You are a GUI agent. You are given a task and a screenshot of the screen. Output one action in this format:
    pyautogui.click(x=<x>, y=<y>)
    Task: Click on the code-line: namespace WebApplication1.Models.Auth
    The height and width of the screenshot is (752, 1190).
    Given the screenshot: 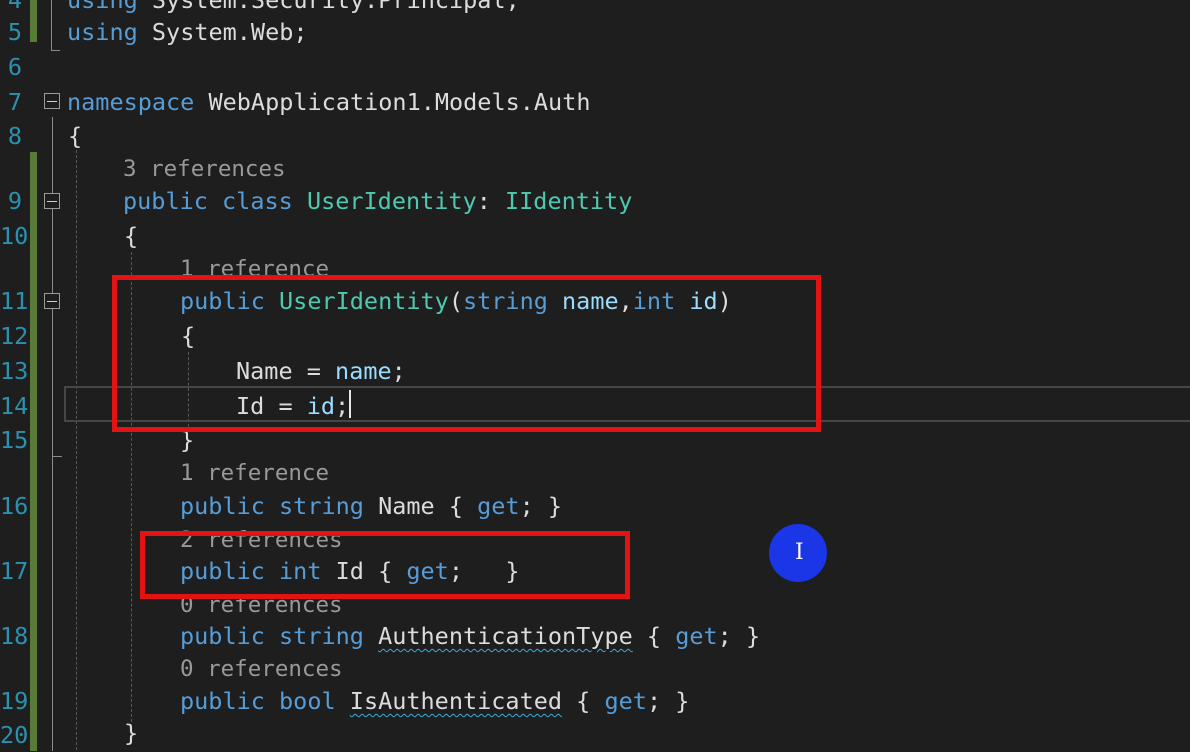 What is the action you would take?
    pyautogui.click(x=329, y=102)
    